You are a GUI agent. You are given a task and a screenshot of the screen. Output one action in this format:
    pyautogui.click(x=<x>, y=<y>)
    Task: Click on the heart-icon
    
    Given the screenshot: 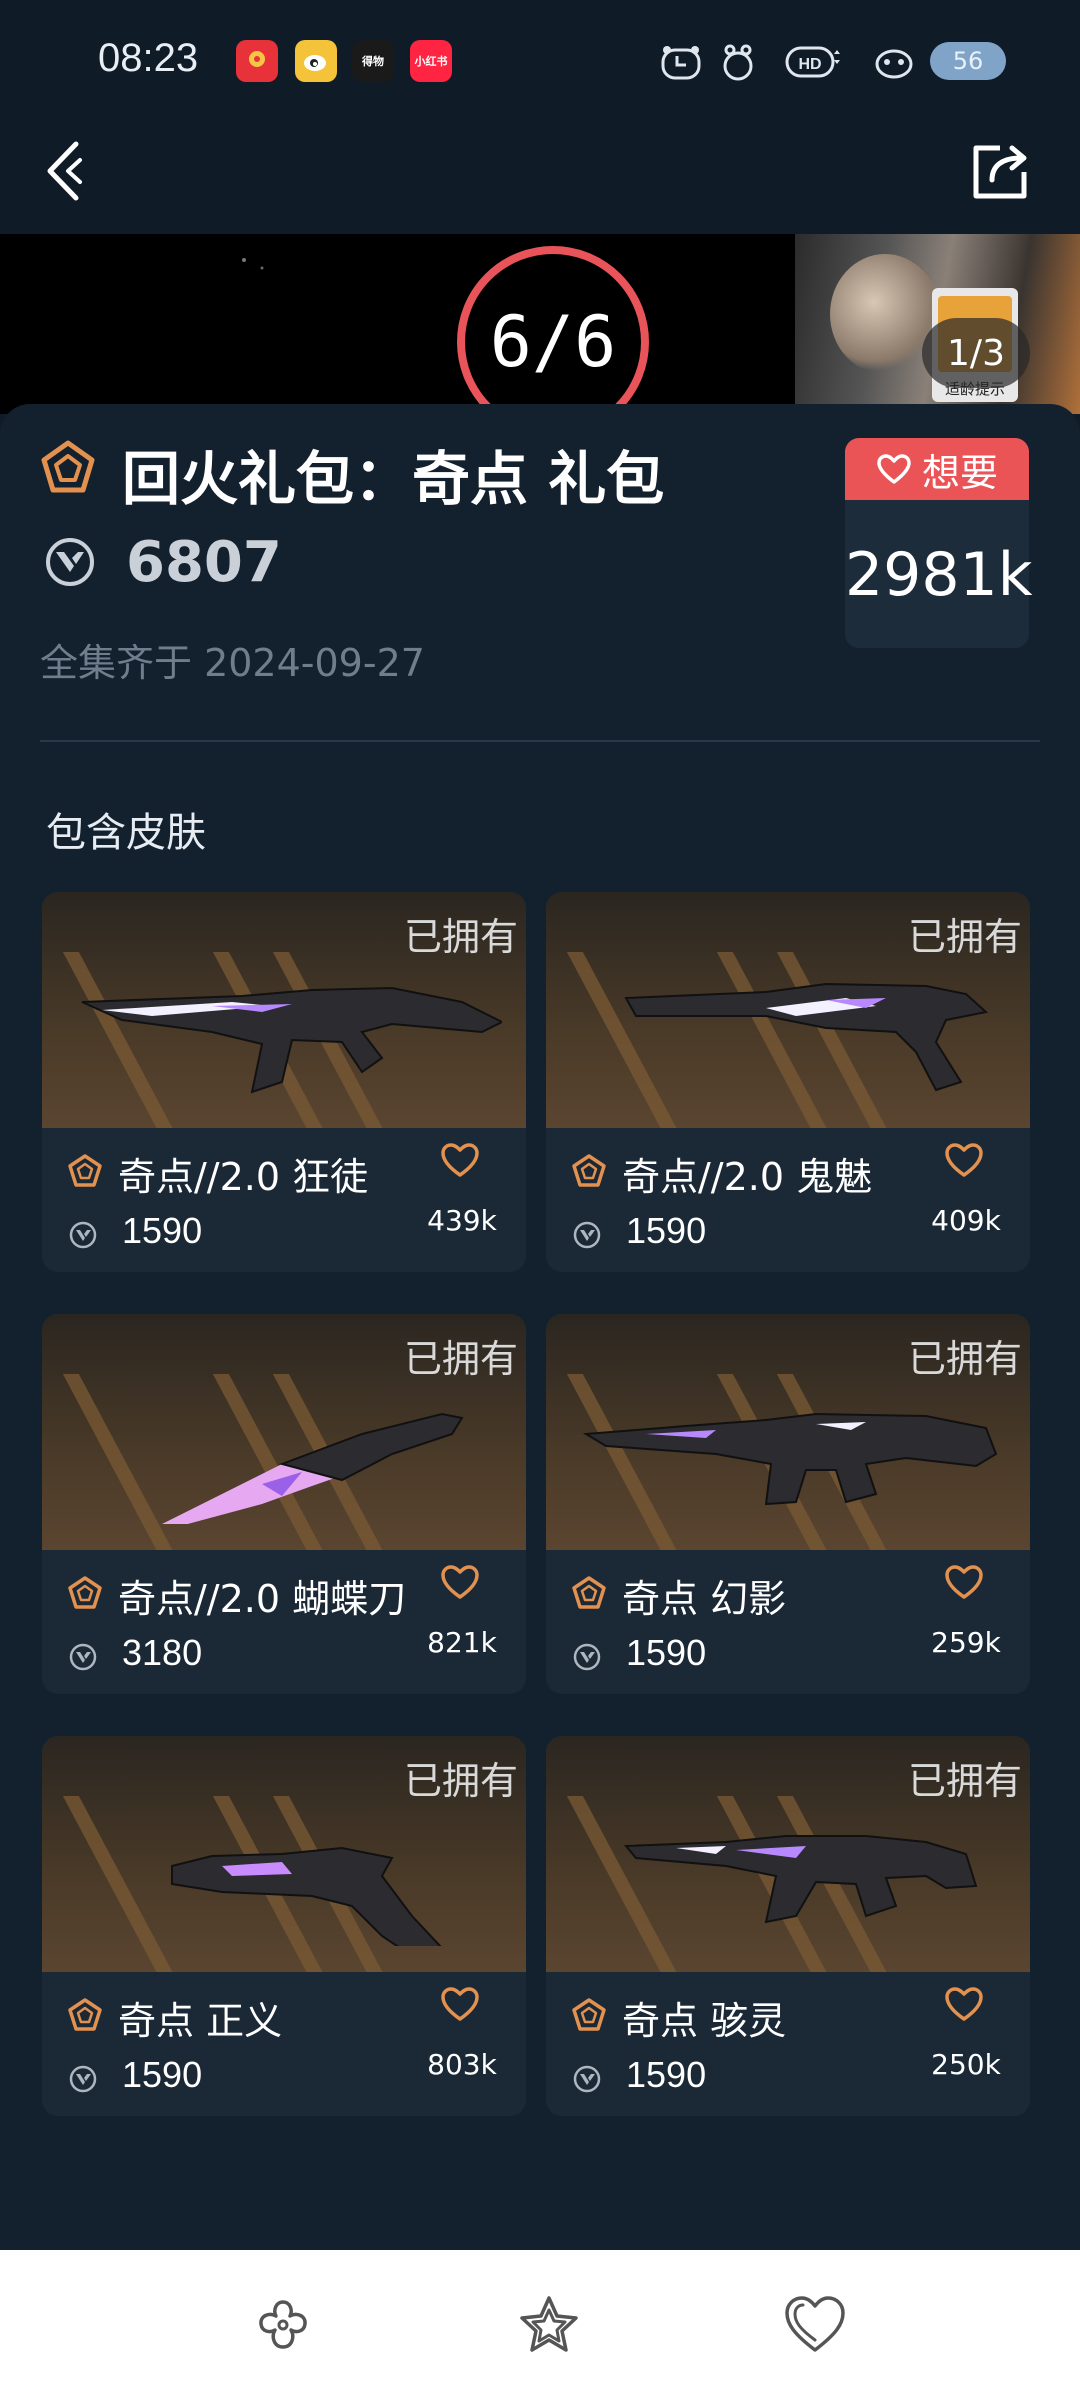 What is the action you would take?
    pyautogui.click(x=815, y=2325)
    